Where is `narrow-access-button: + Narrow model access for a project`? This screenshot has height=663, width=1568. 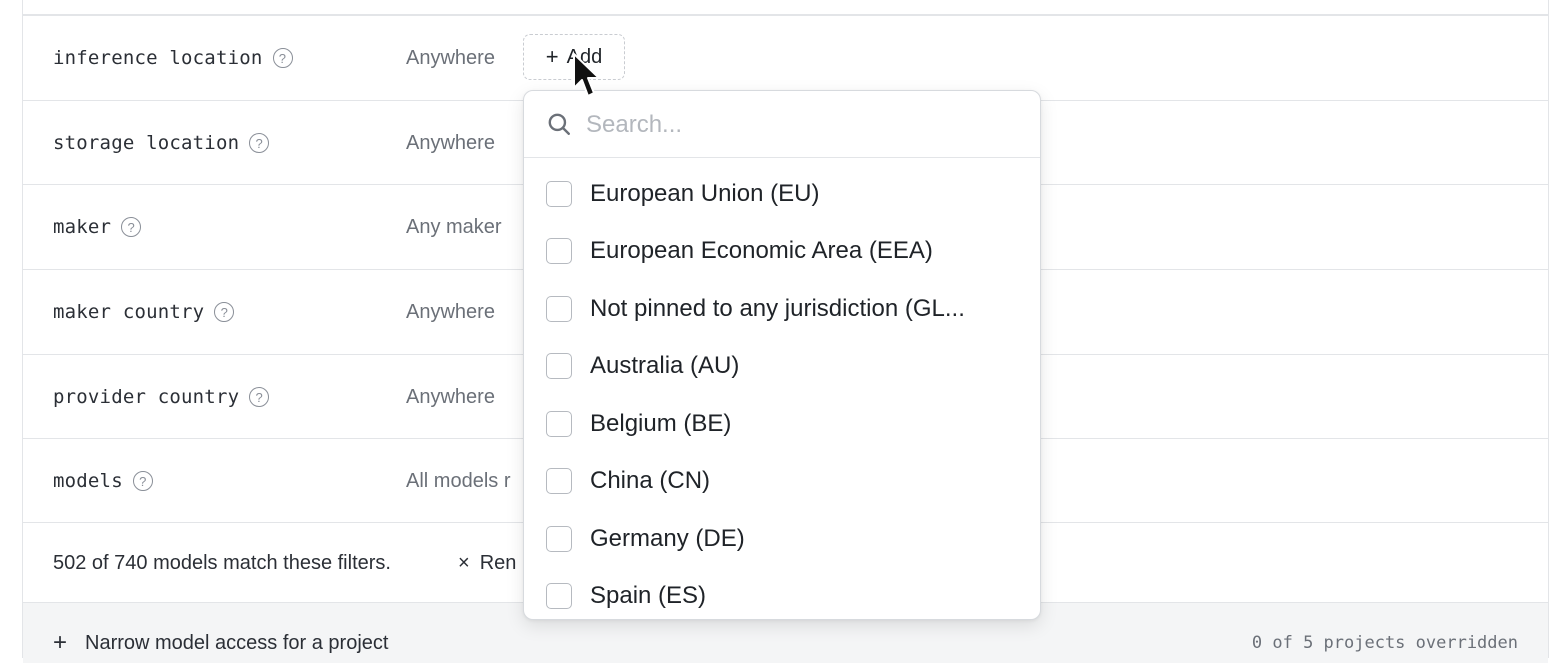 narrow-access-button: + Narrow model access for a project is located at coordinates (220, 643).